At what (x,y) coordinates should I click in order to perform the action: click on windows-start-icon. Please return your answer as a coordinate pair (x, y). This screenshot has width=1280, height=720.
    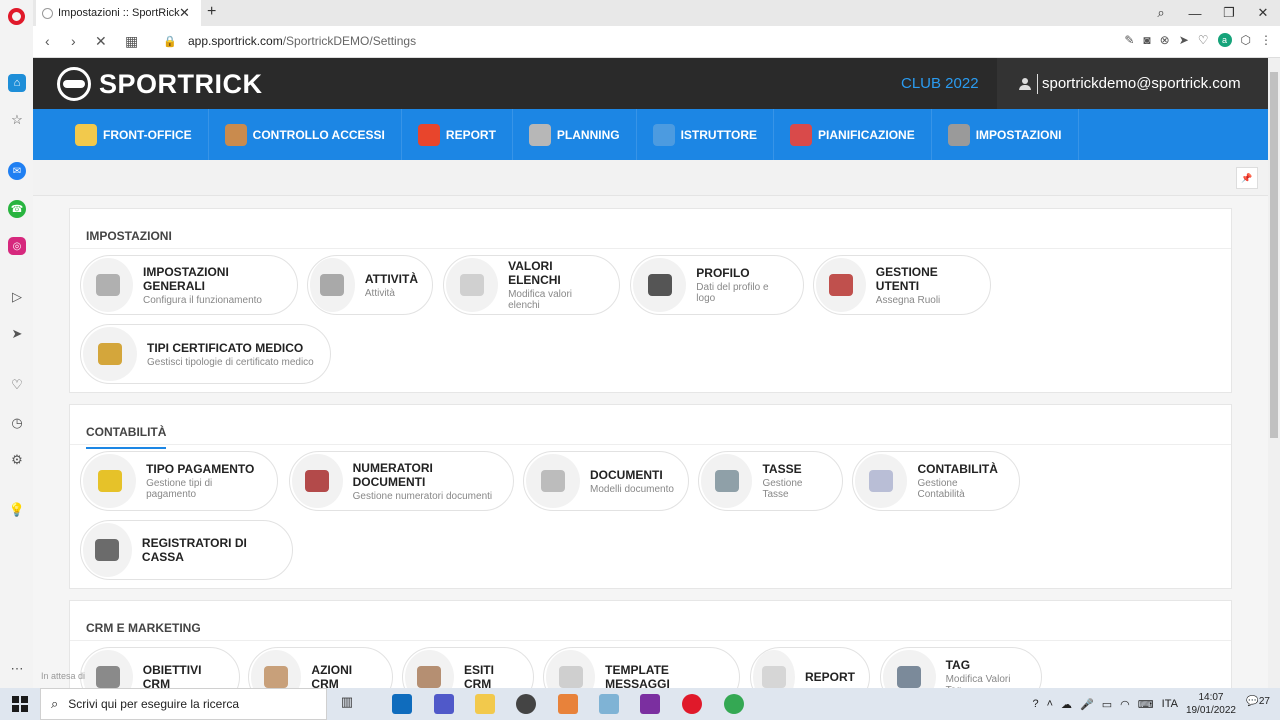
    Looking at the image, I should click on (20, 704).